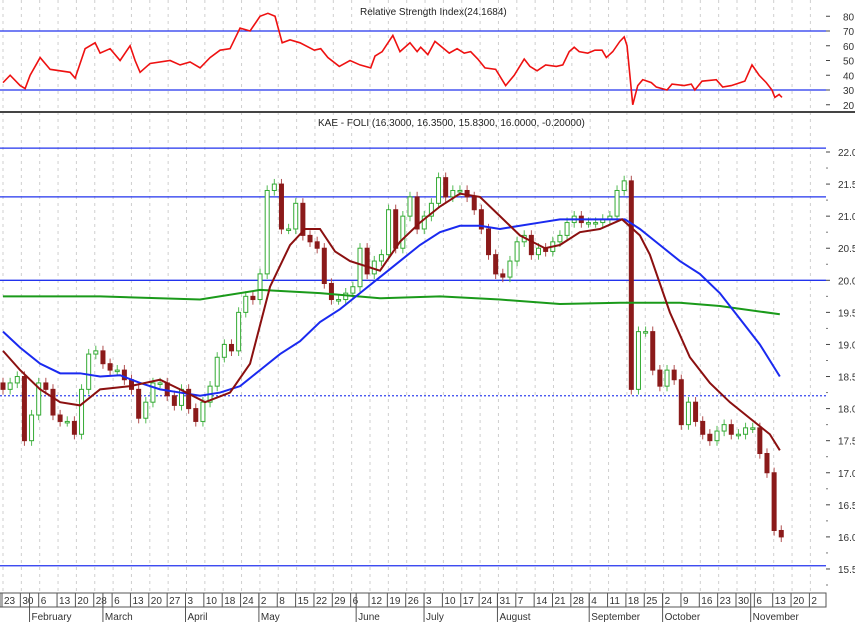 The height and width of the screenshot is (624, 855). I want to click on month-label: November, so click(776, 617).